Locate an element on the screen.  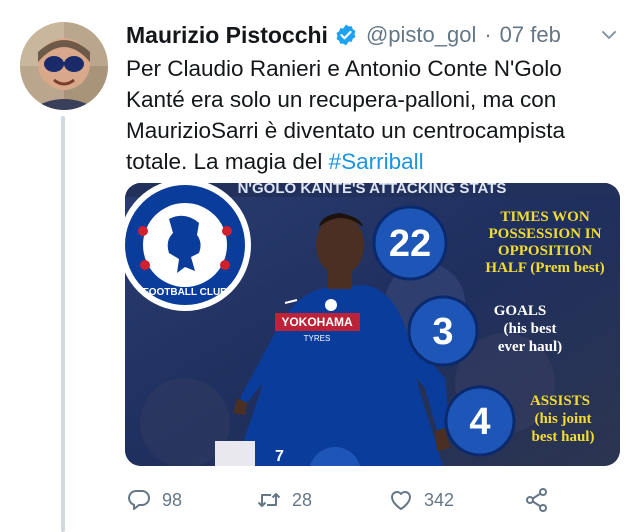
stat-label-line: HALF (Prem best) is located at coordinates (544, 268).